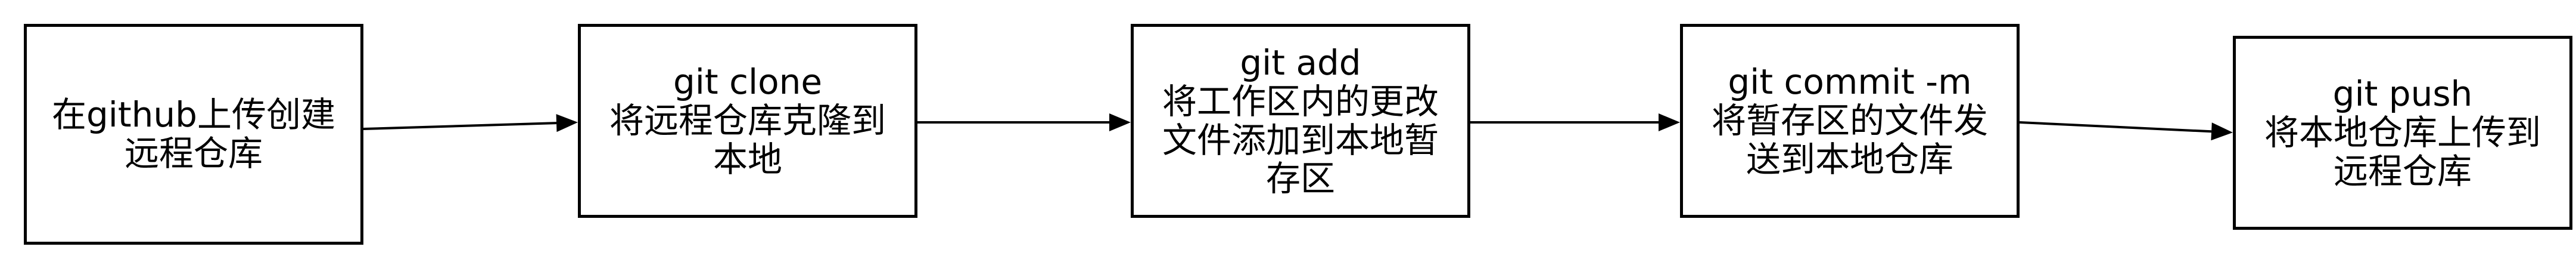 This screenshot has height=265, width=2576. What do you see at coordinates (1850, 82) in the screenshot?
I see `node-git-commit-line-1: git commit -m` at bounding box center [1850, 82].